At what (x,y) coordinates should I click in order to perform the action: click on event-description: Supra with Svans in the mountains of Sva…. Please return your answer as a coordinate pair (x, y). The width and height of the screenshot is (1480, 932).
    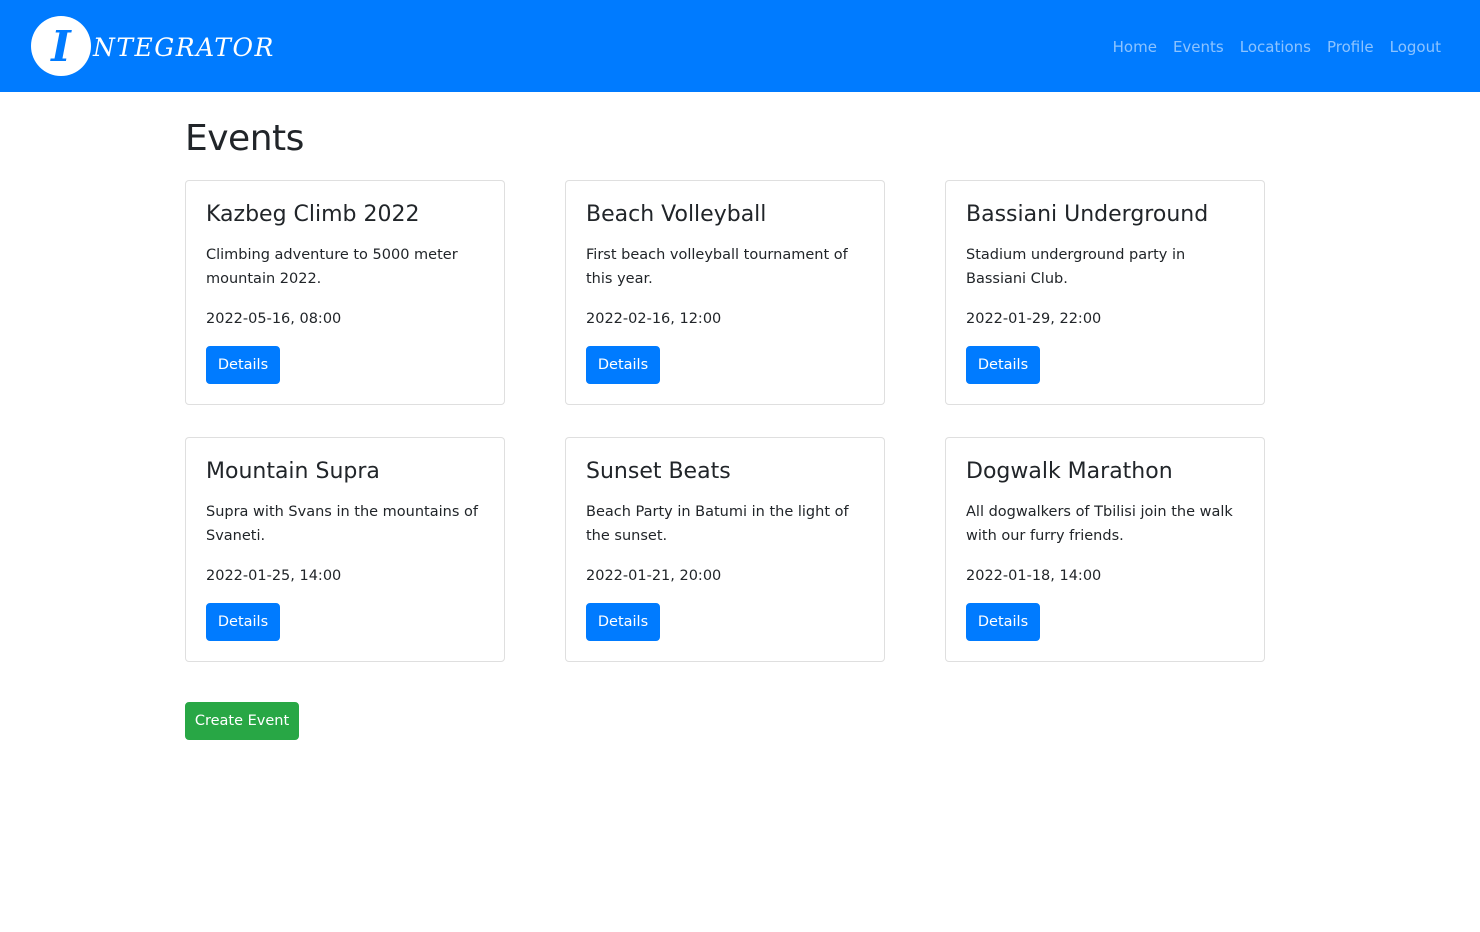
    Looking at the image, I should click on (342, 524).